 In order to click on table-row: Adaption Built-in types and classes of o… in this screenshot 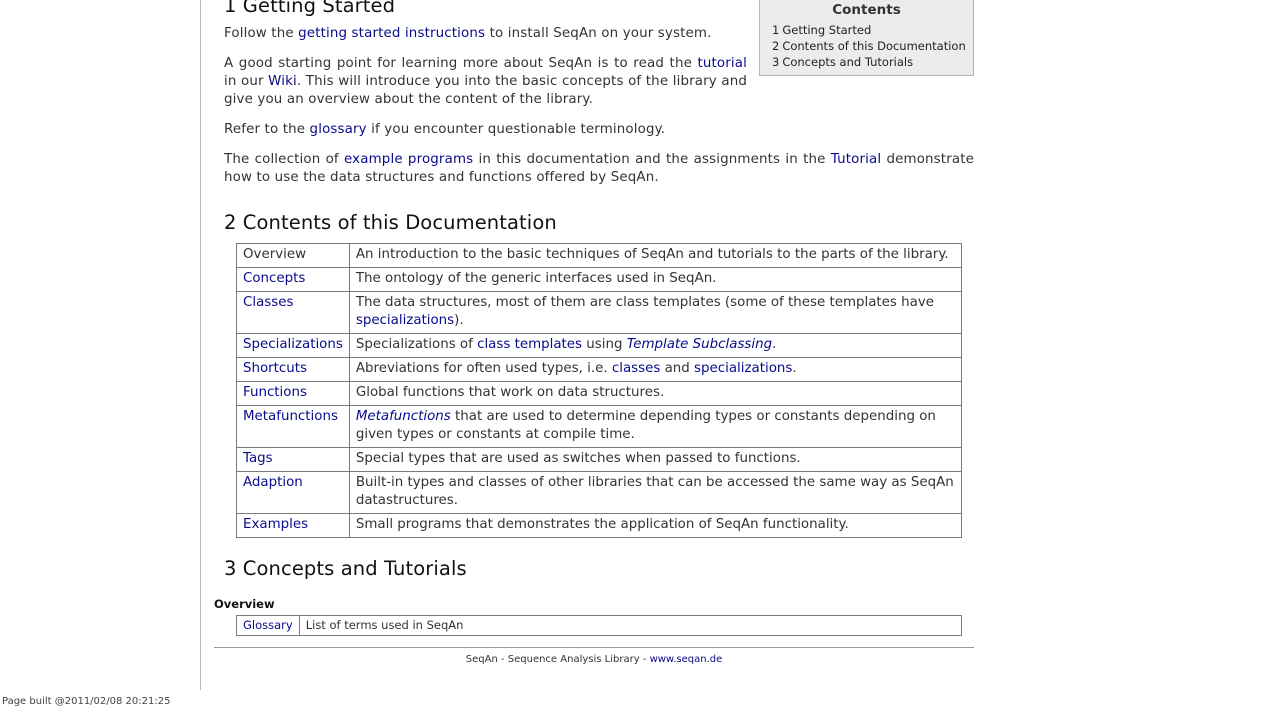, I will do `click(599, 492)`.